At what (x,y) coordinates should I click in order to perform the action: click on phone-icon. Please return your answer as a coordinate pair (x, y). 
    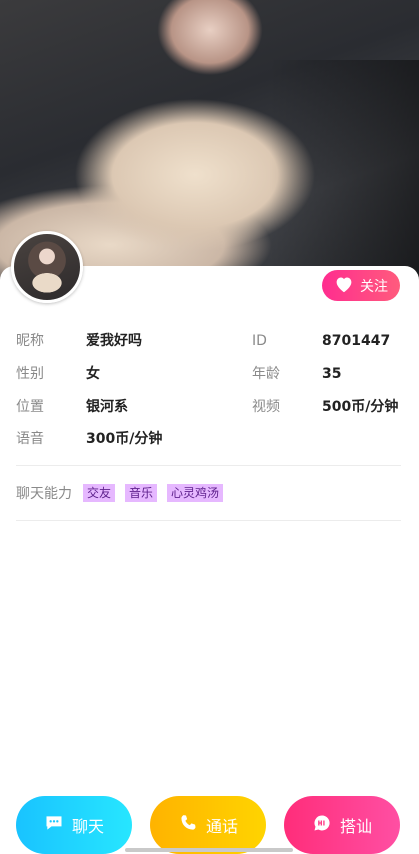
    Looking at the image, I should click on (188, 825).